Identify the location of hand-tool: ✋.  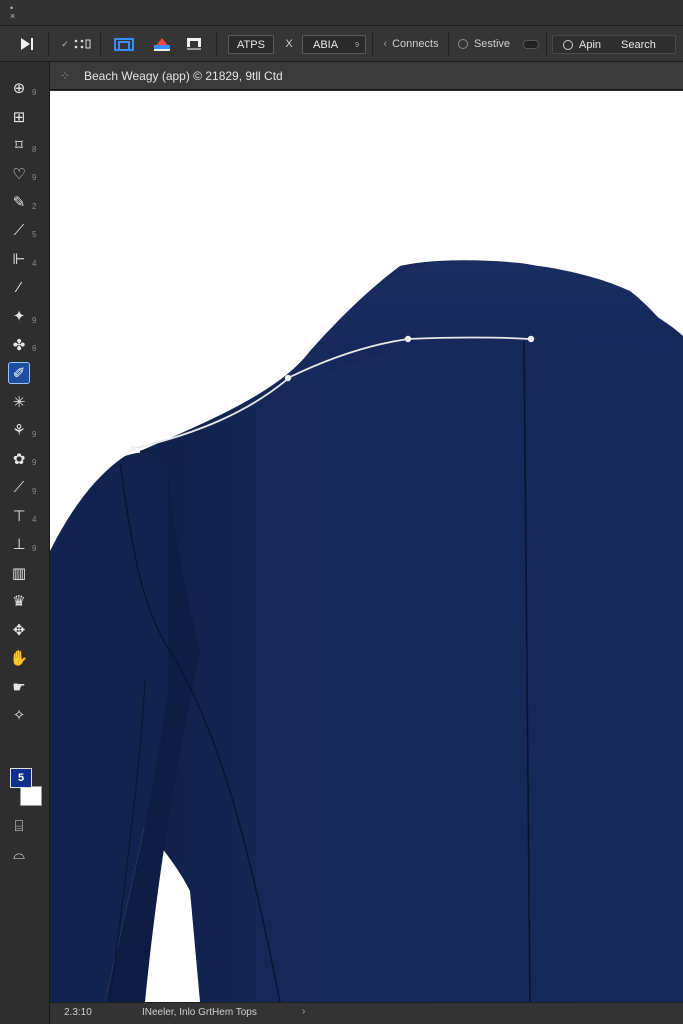
(25, 658).